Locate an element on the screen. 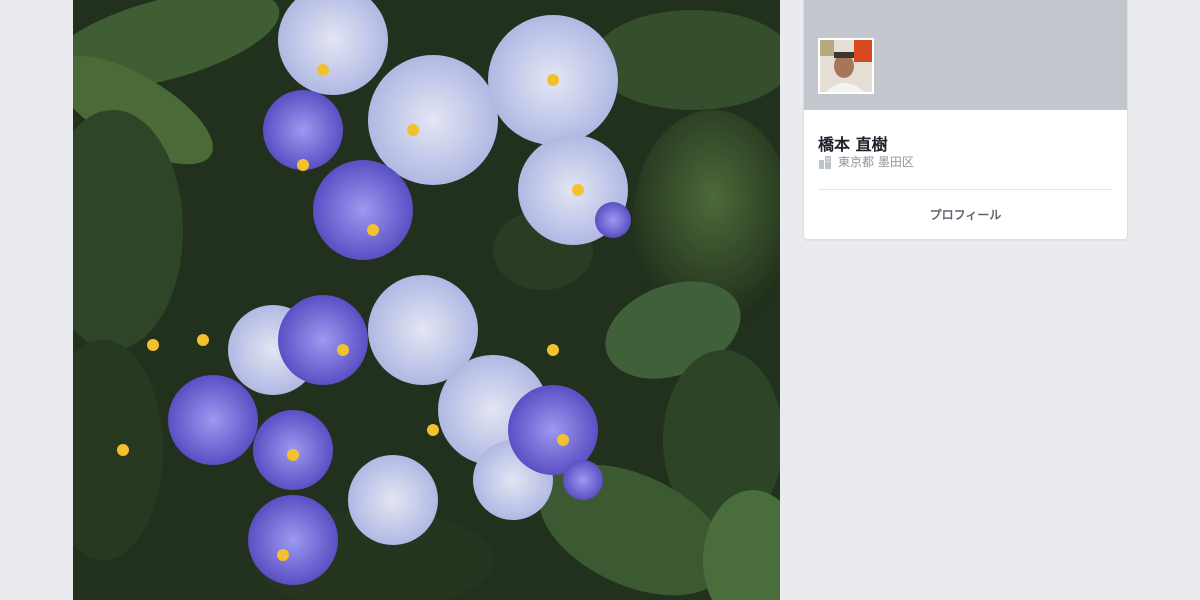 The height and width of the screenshot is (600, 1200). avatar-image is located at coordinates (846, 66).